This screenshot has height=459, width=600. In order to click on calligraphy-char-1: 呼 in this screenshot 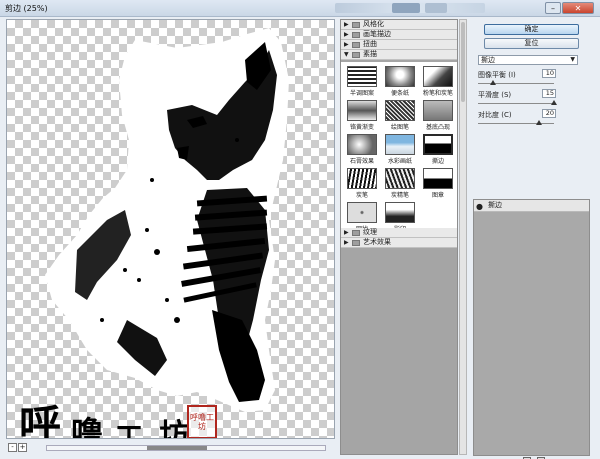, I will do `click(40, 420)`.